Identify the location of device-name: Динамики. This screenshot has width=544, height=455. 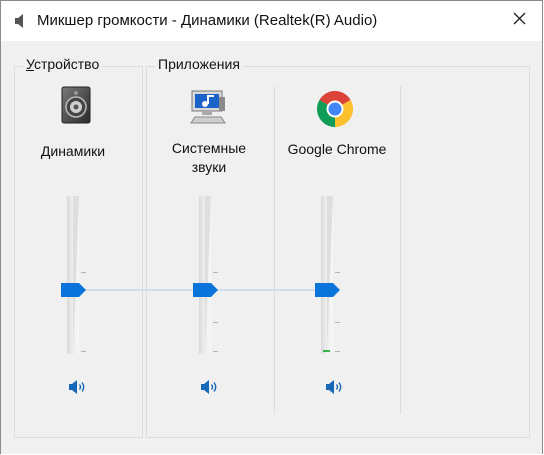
(73, 151).